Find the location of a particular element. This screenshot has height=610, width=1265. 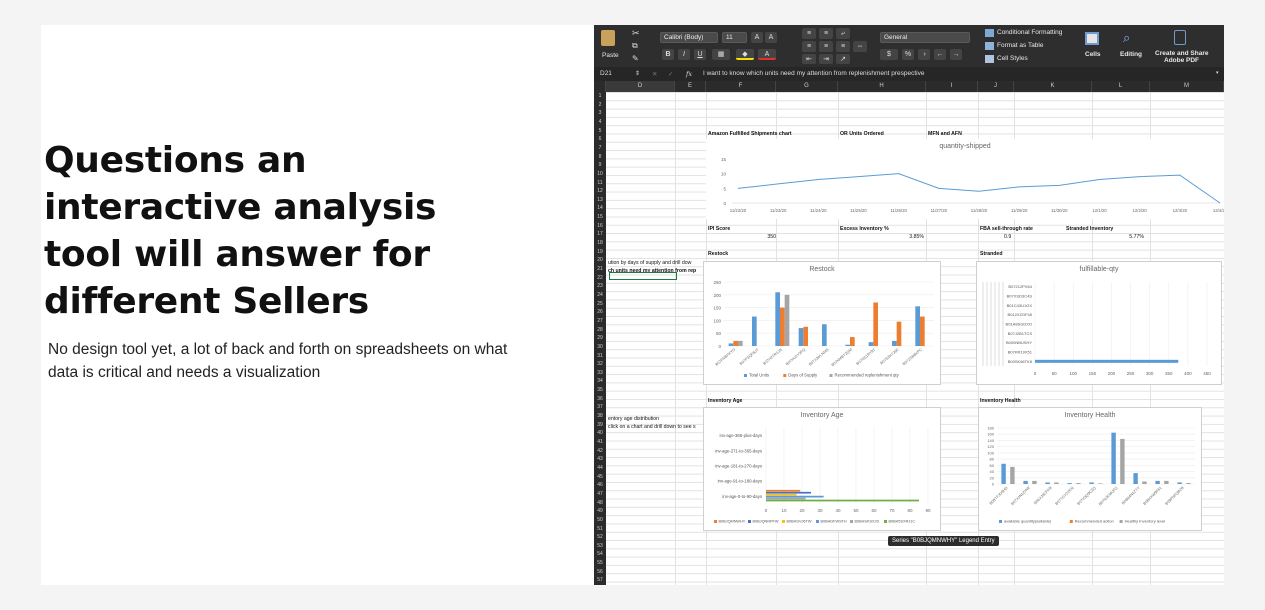

row-header-16: 16 is located at coordinates (600, 226).